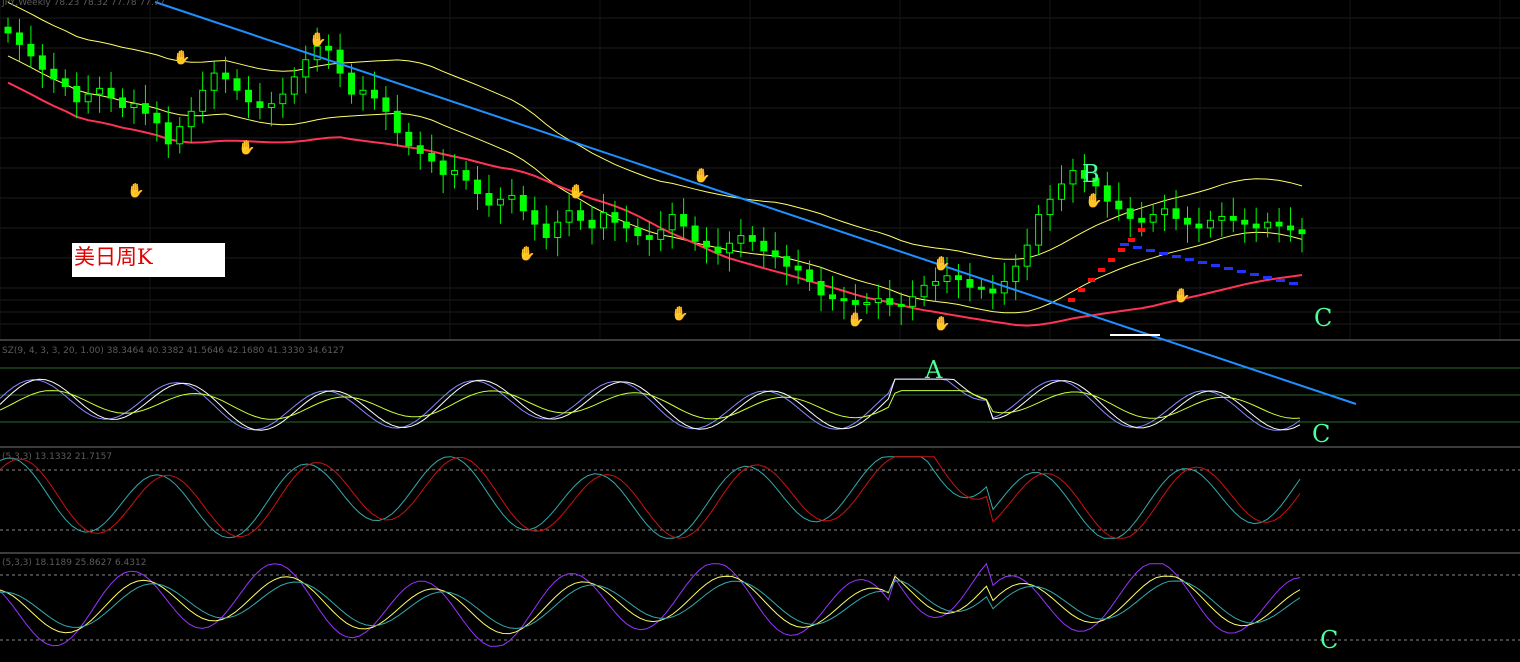  I want to click on osc3-main-line, so click(650, 604).